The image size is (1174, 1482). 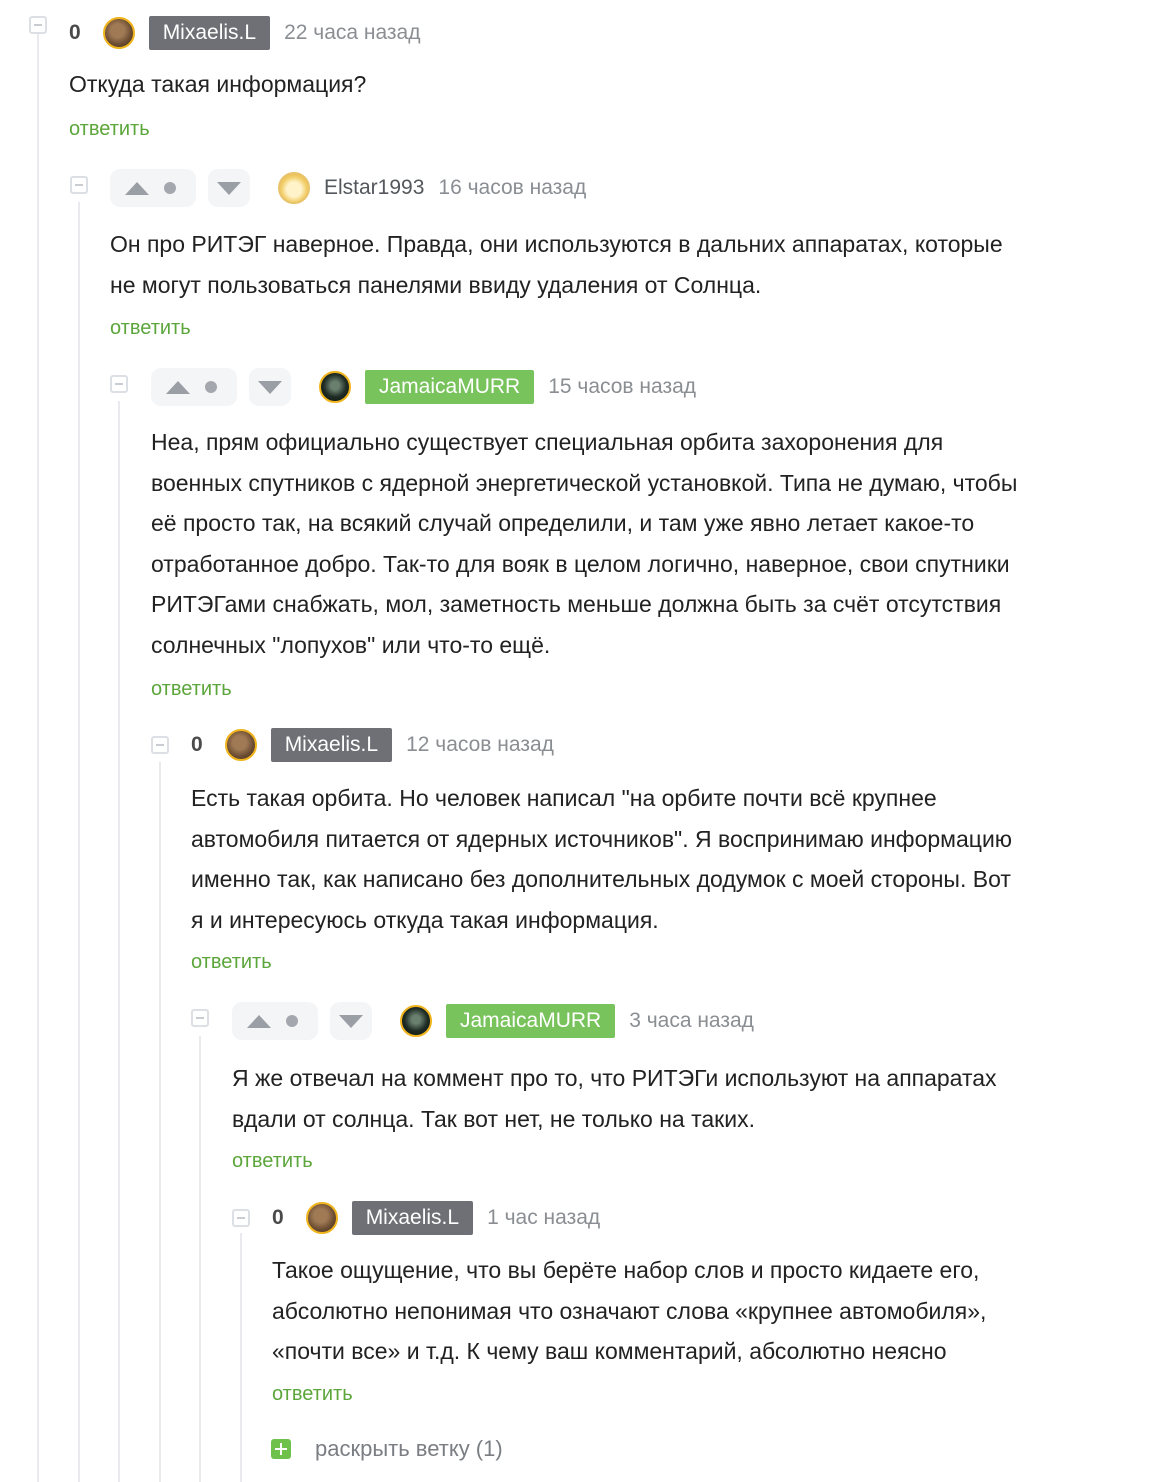 I want to click on timestamp: 12 часов назад, so click(x=480, y=745).